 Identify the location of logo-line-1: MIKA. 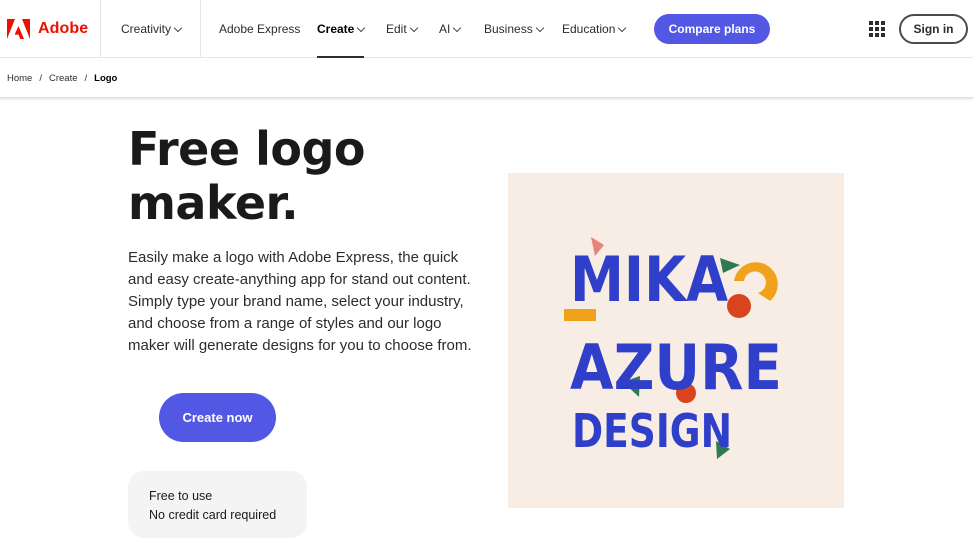
(649, 279).